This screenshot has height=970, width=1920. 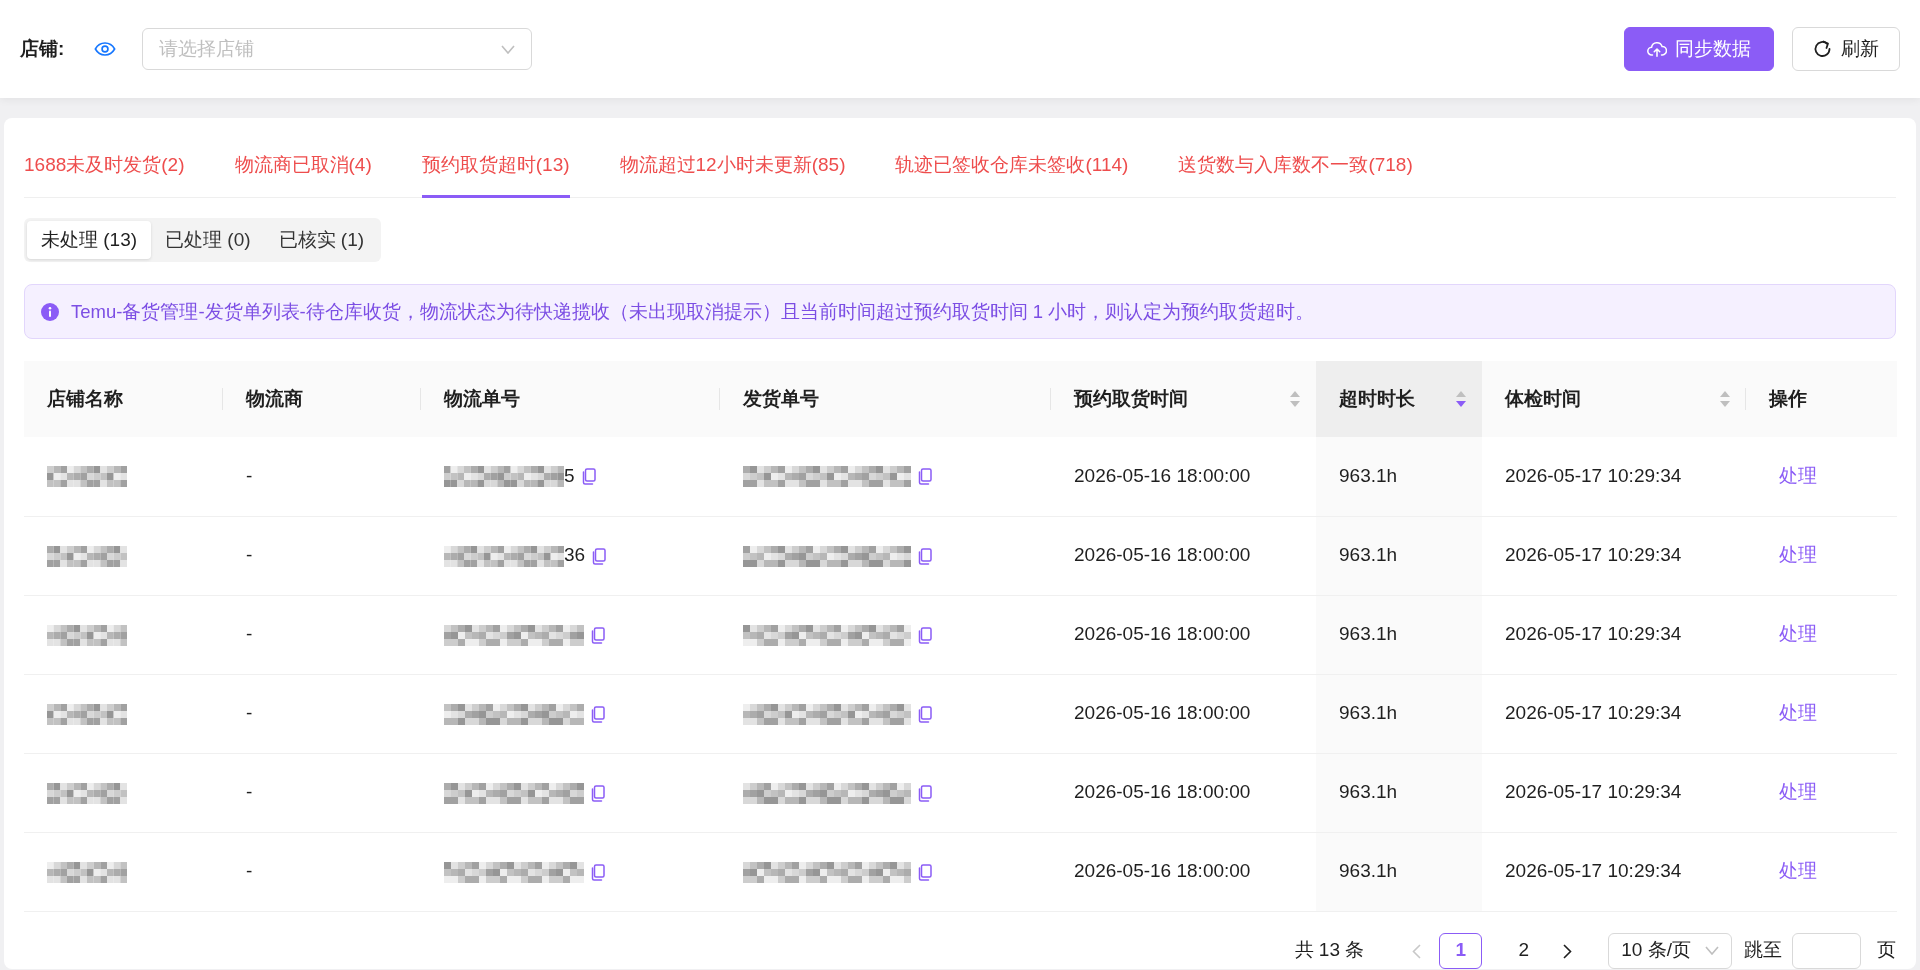 What do you see at coordinates (1670, 950) in the screenshot?
I see `page-size-select: 10 条/页` at bounding box center [1670, 950].